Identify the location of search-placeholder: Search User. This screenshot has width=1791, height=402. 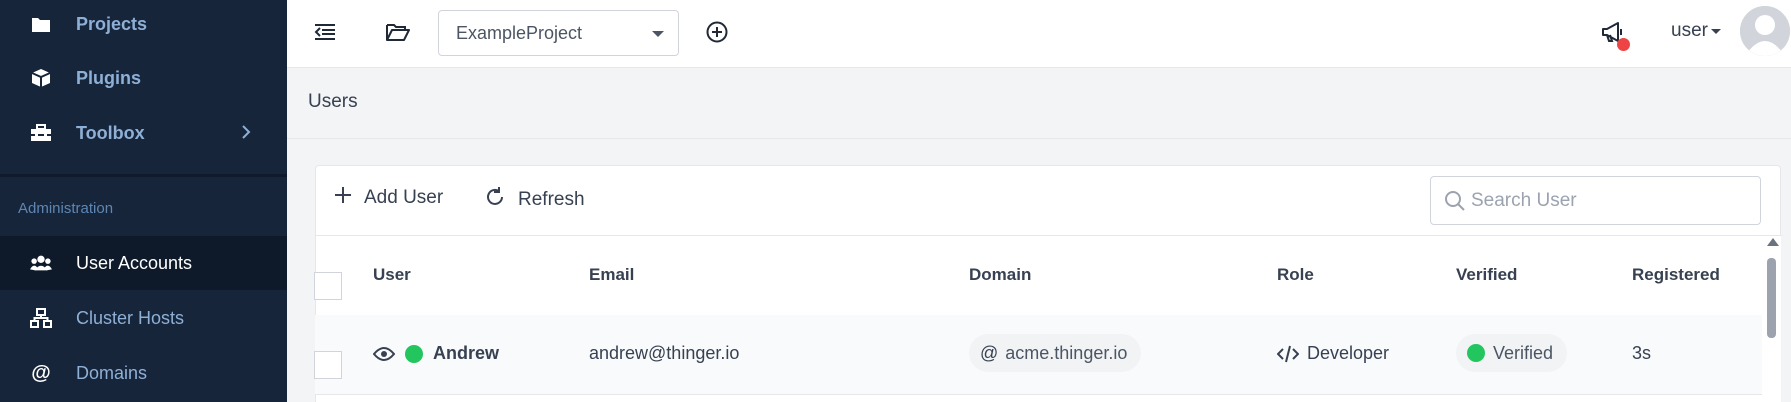
(1524, 200).